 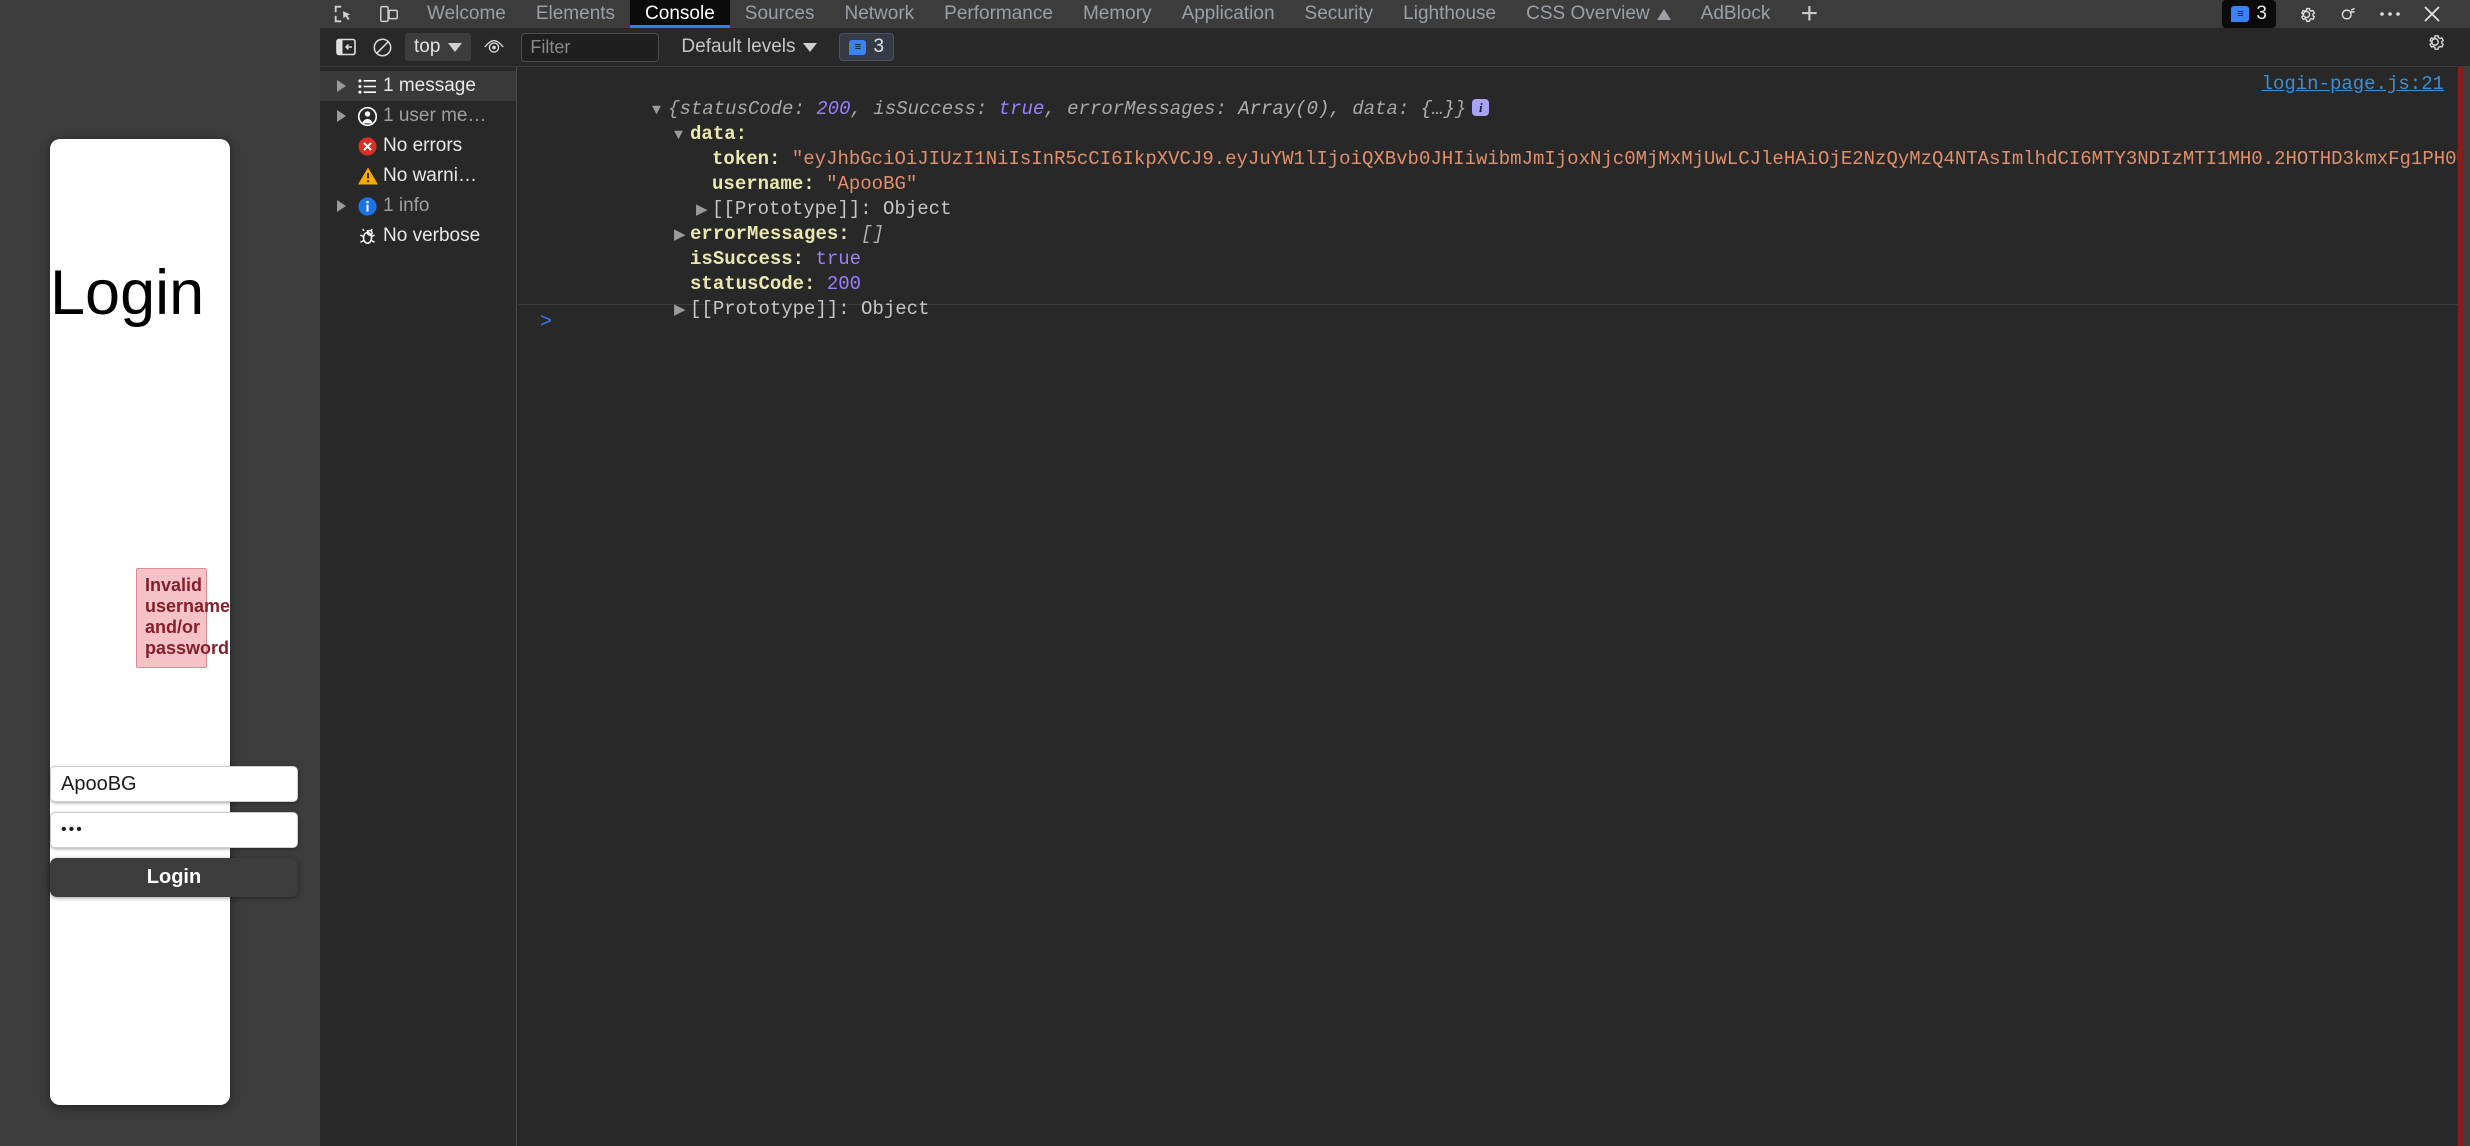 I want to click on info-badge-icon: i, so click(x=1481, y=107).